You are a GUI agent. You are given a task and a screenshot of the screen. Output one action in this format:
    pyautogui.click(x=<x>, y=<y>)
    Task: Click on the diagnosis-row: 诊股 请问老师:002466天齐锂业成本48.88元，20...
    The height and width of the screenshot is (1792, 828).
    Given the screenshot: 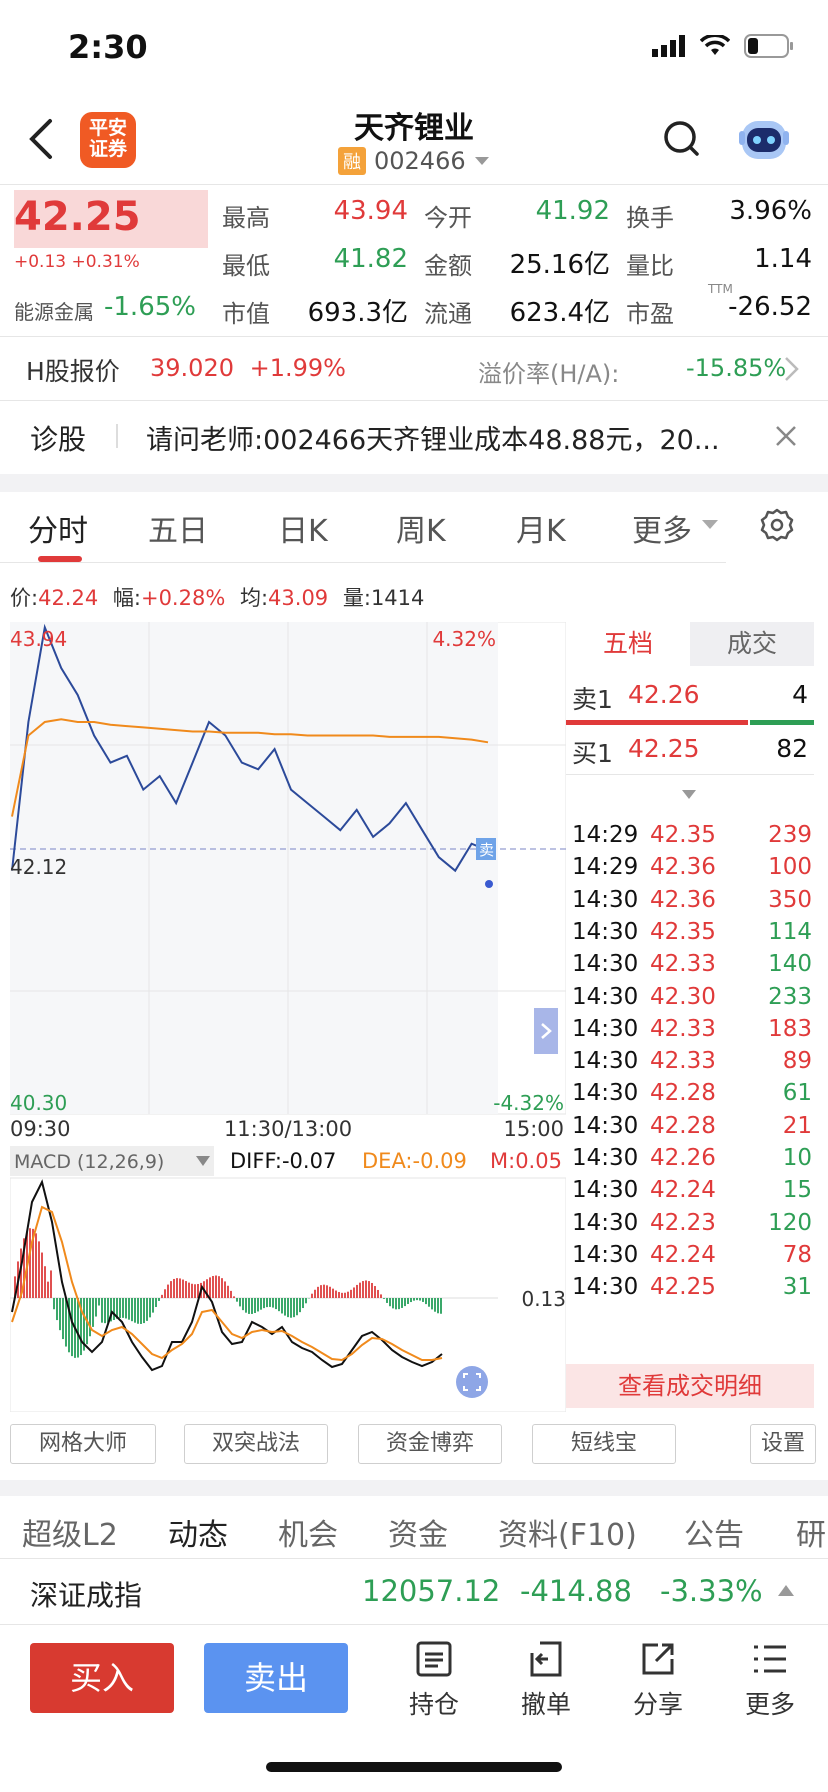 What is the action you would take?
    pyautogui.click(x=414, y=437)
    